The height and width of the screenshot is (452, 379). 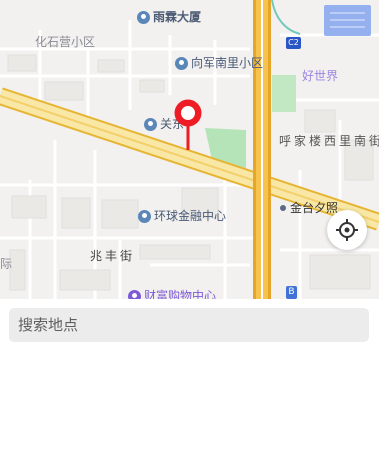 I want to click on metro-dot, so click(x=283, y=208).